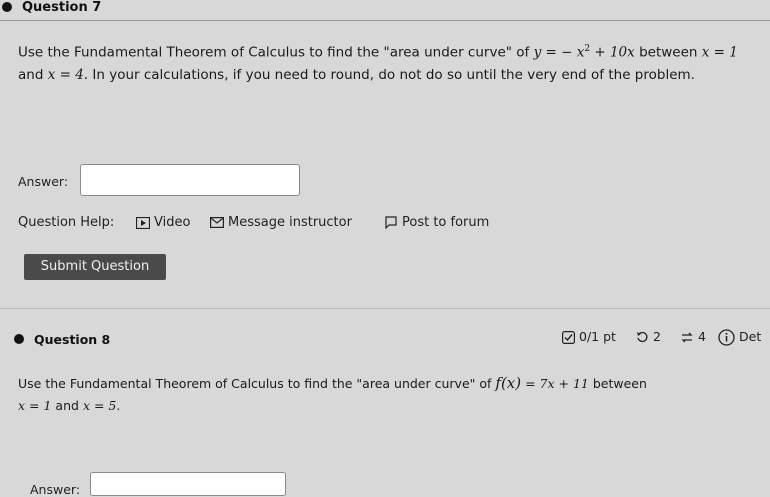 The height and width of the screenshot is (497, 770). I want to click on post-to-forum-label: Post to forum, so click(446, 222).